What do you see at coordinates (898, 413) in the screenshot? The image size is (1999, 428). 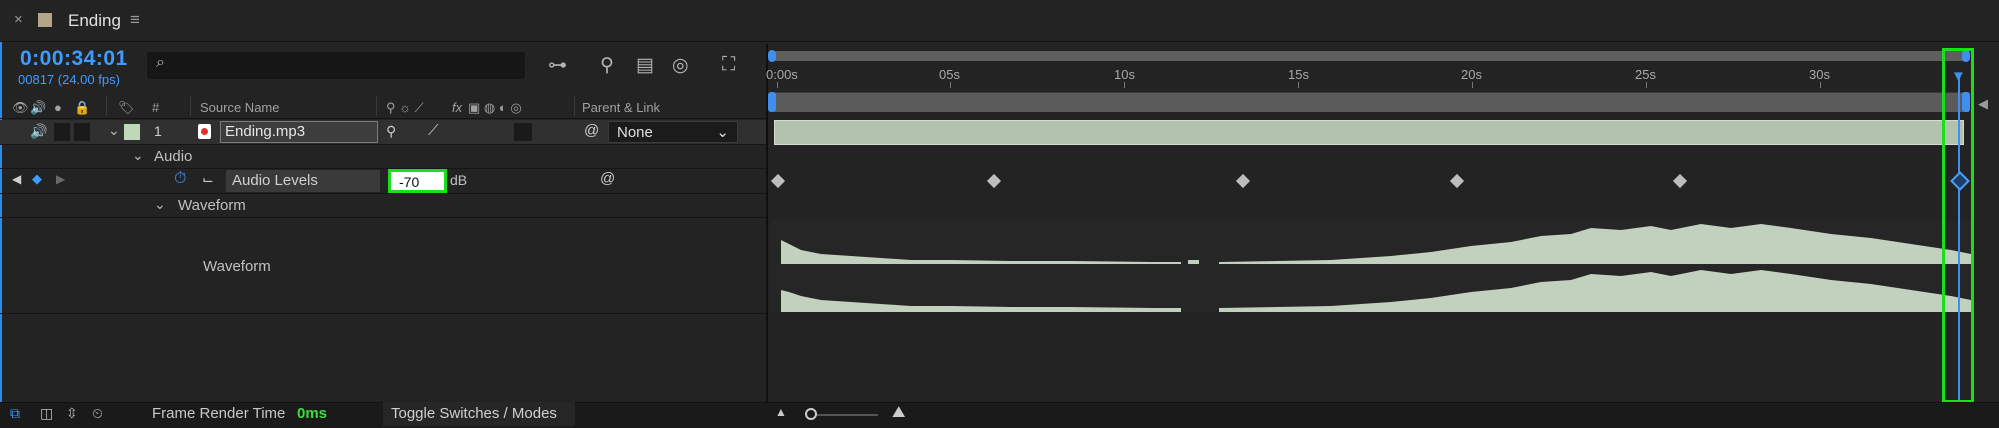 I see `zoom-in-icon: ⛰` at bounding box center [898, 413].